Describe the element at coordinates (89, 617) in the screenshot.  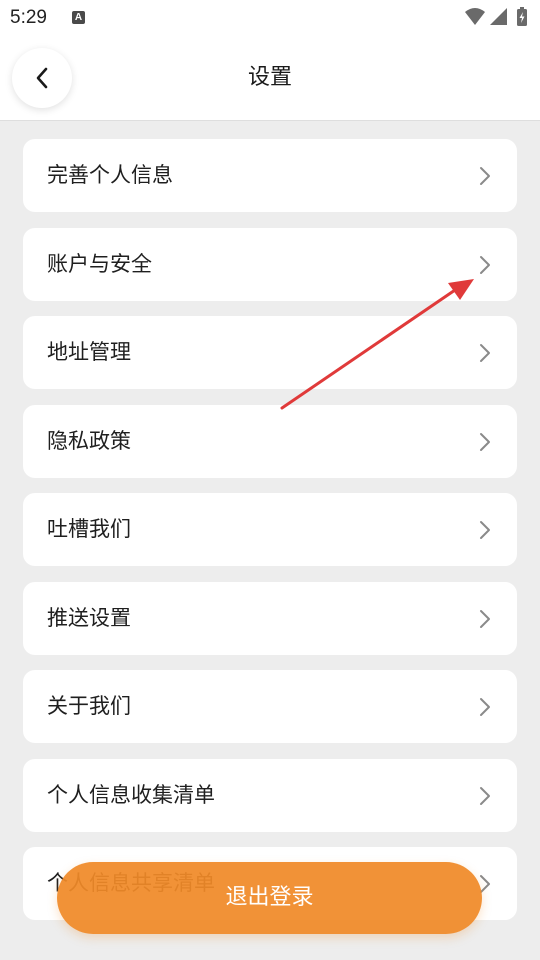
I see `menu-item-label: 推送设置` at that location.